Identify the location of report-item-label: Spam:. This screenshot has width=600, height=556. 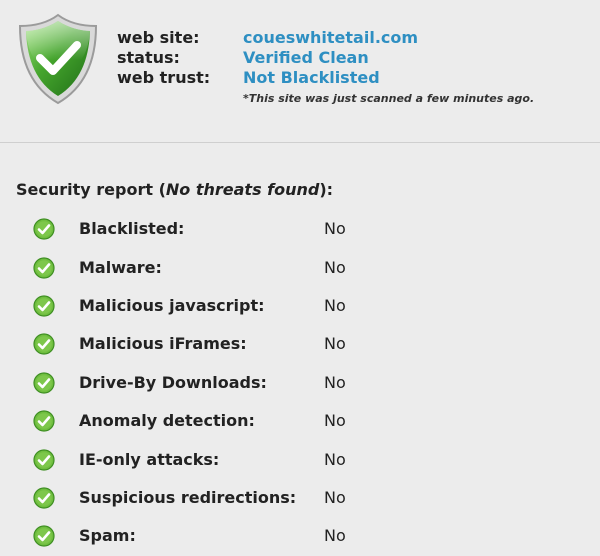
(107, 535).